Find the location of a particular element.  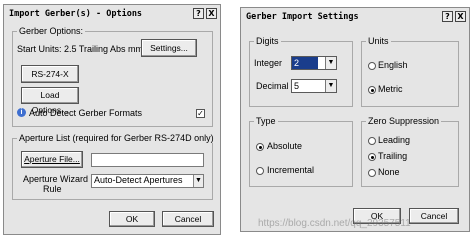

integer-value: 2 is located at coordinates (305, 63).